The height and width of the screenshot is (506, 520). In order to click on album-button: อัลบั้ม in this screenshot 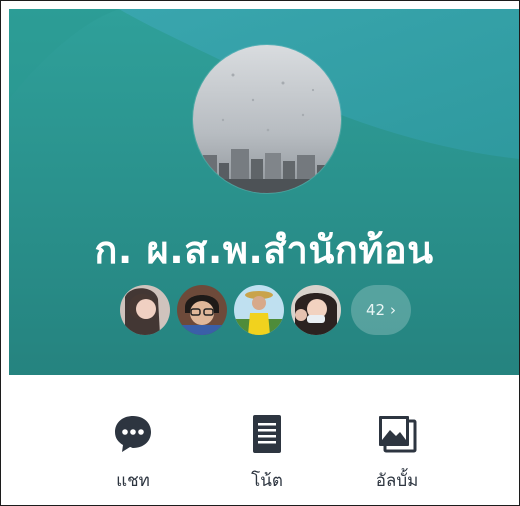, I will do `click(397, 453)`.